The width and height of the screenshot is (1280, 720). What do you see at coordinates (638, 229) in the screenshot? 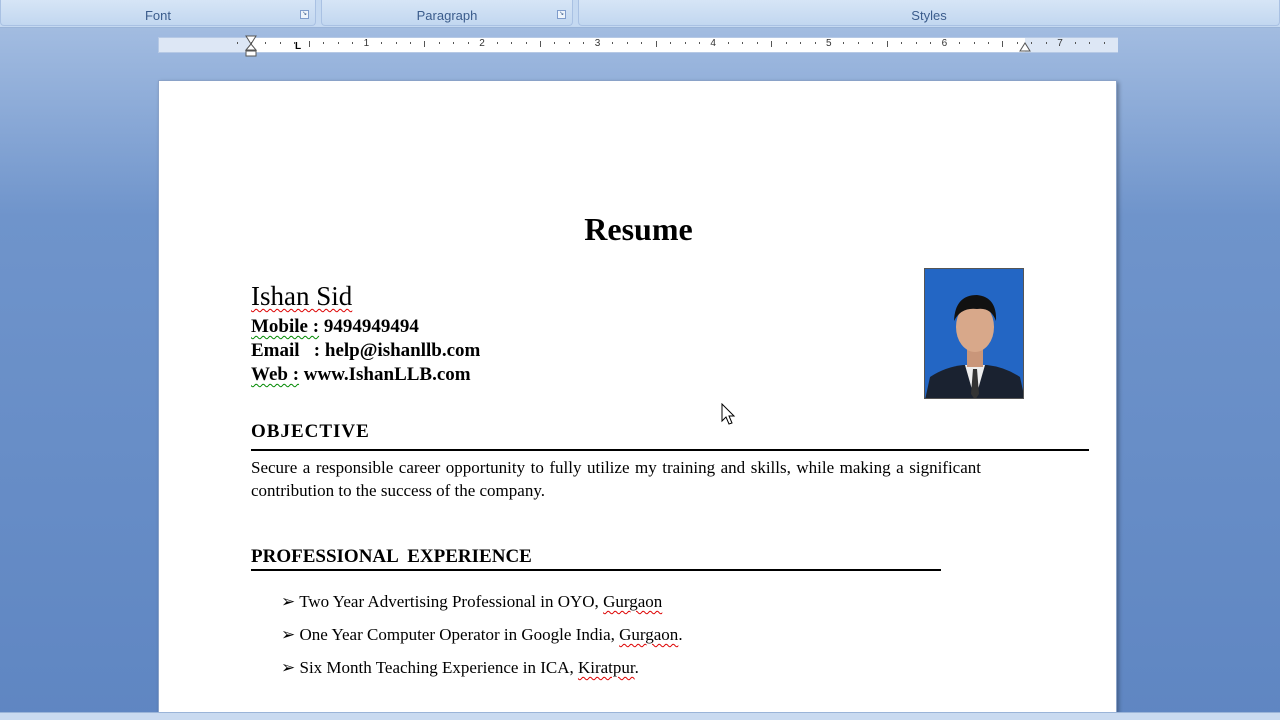
I see `document-title: Resume` at bounding box center [638, 229].